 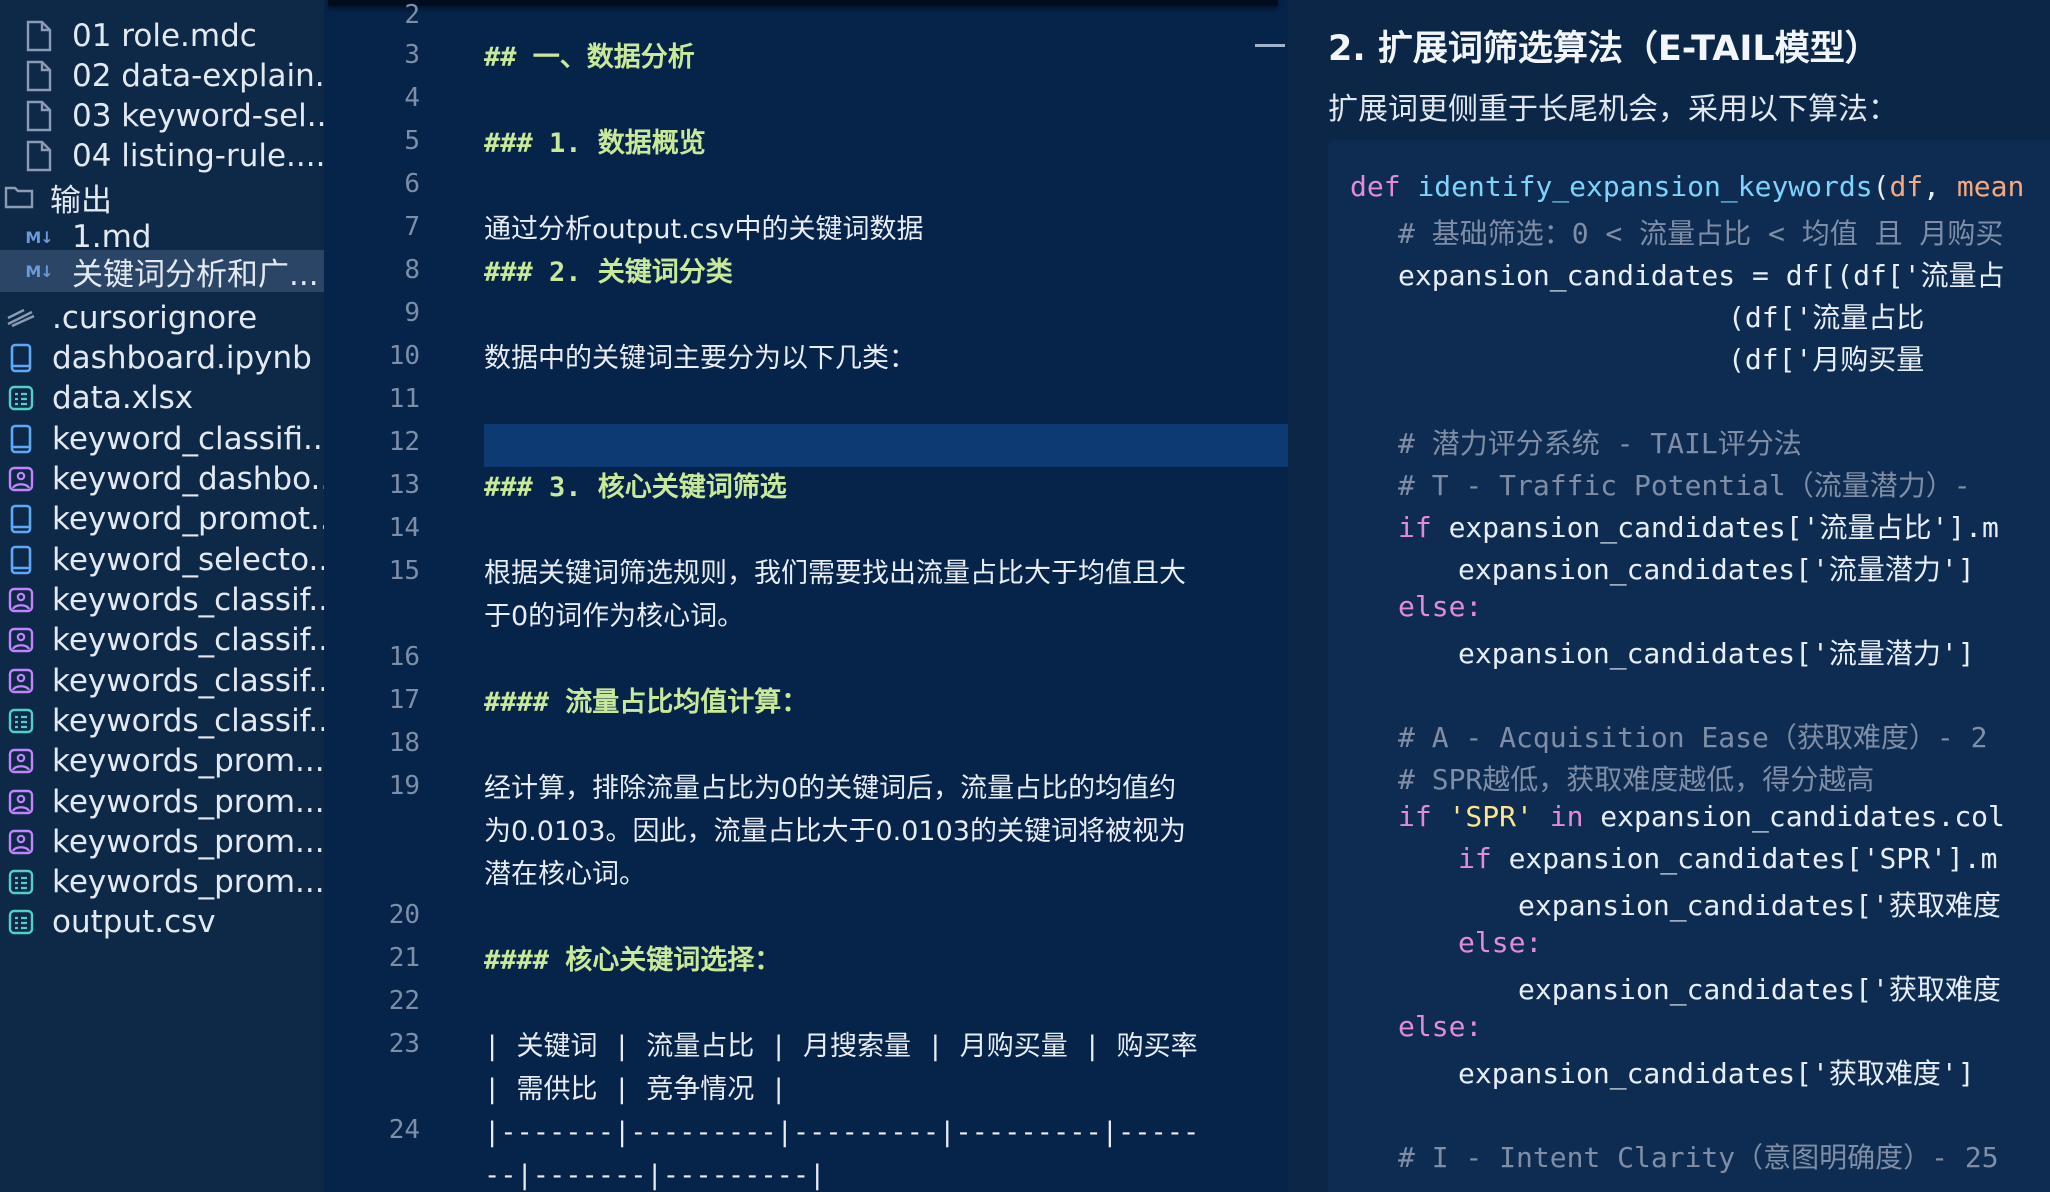 I want to click on code-line: if expansion_candidates['SPR'].m, so click(x=1728, y=858).